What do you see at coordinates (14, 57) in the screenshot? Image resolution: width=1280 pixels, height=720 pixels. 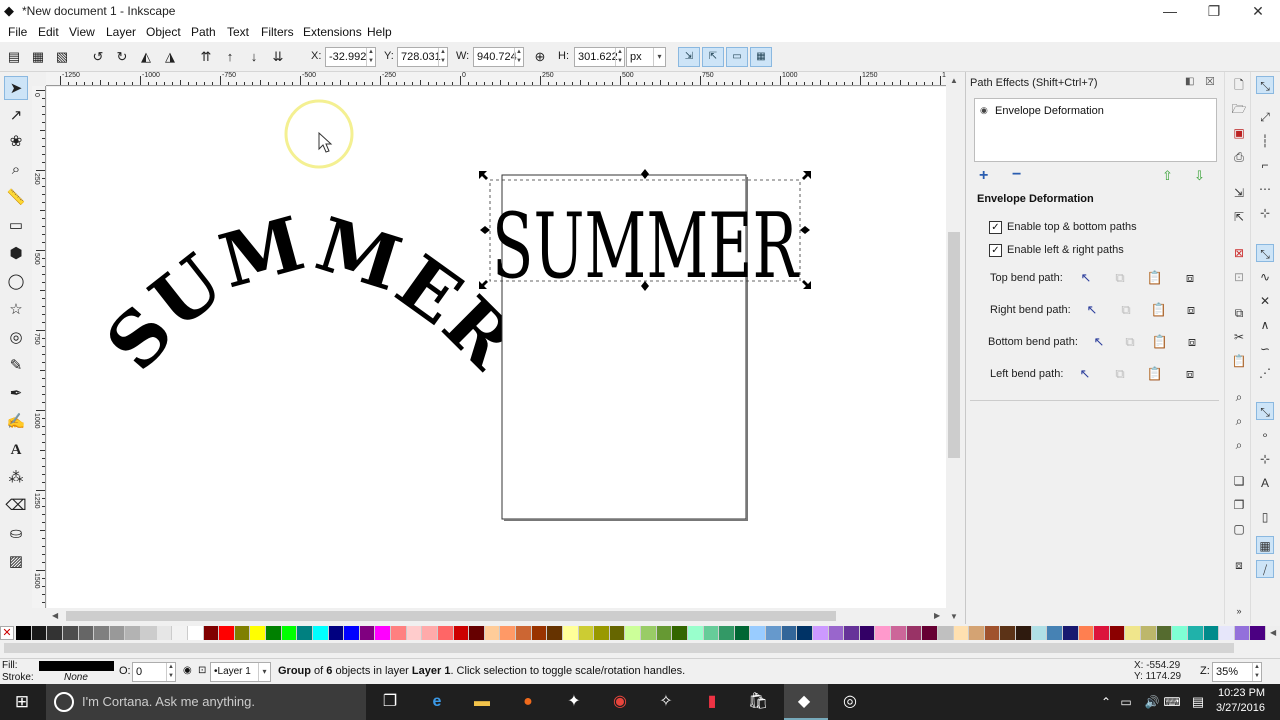 I see `select-all-icon: ▤` at bounding box center [14, 57].